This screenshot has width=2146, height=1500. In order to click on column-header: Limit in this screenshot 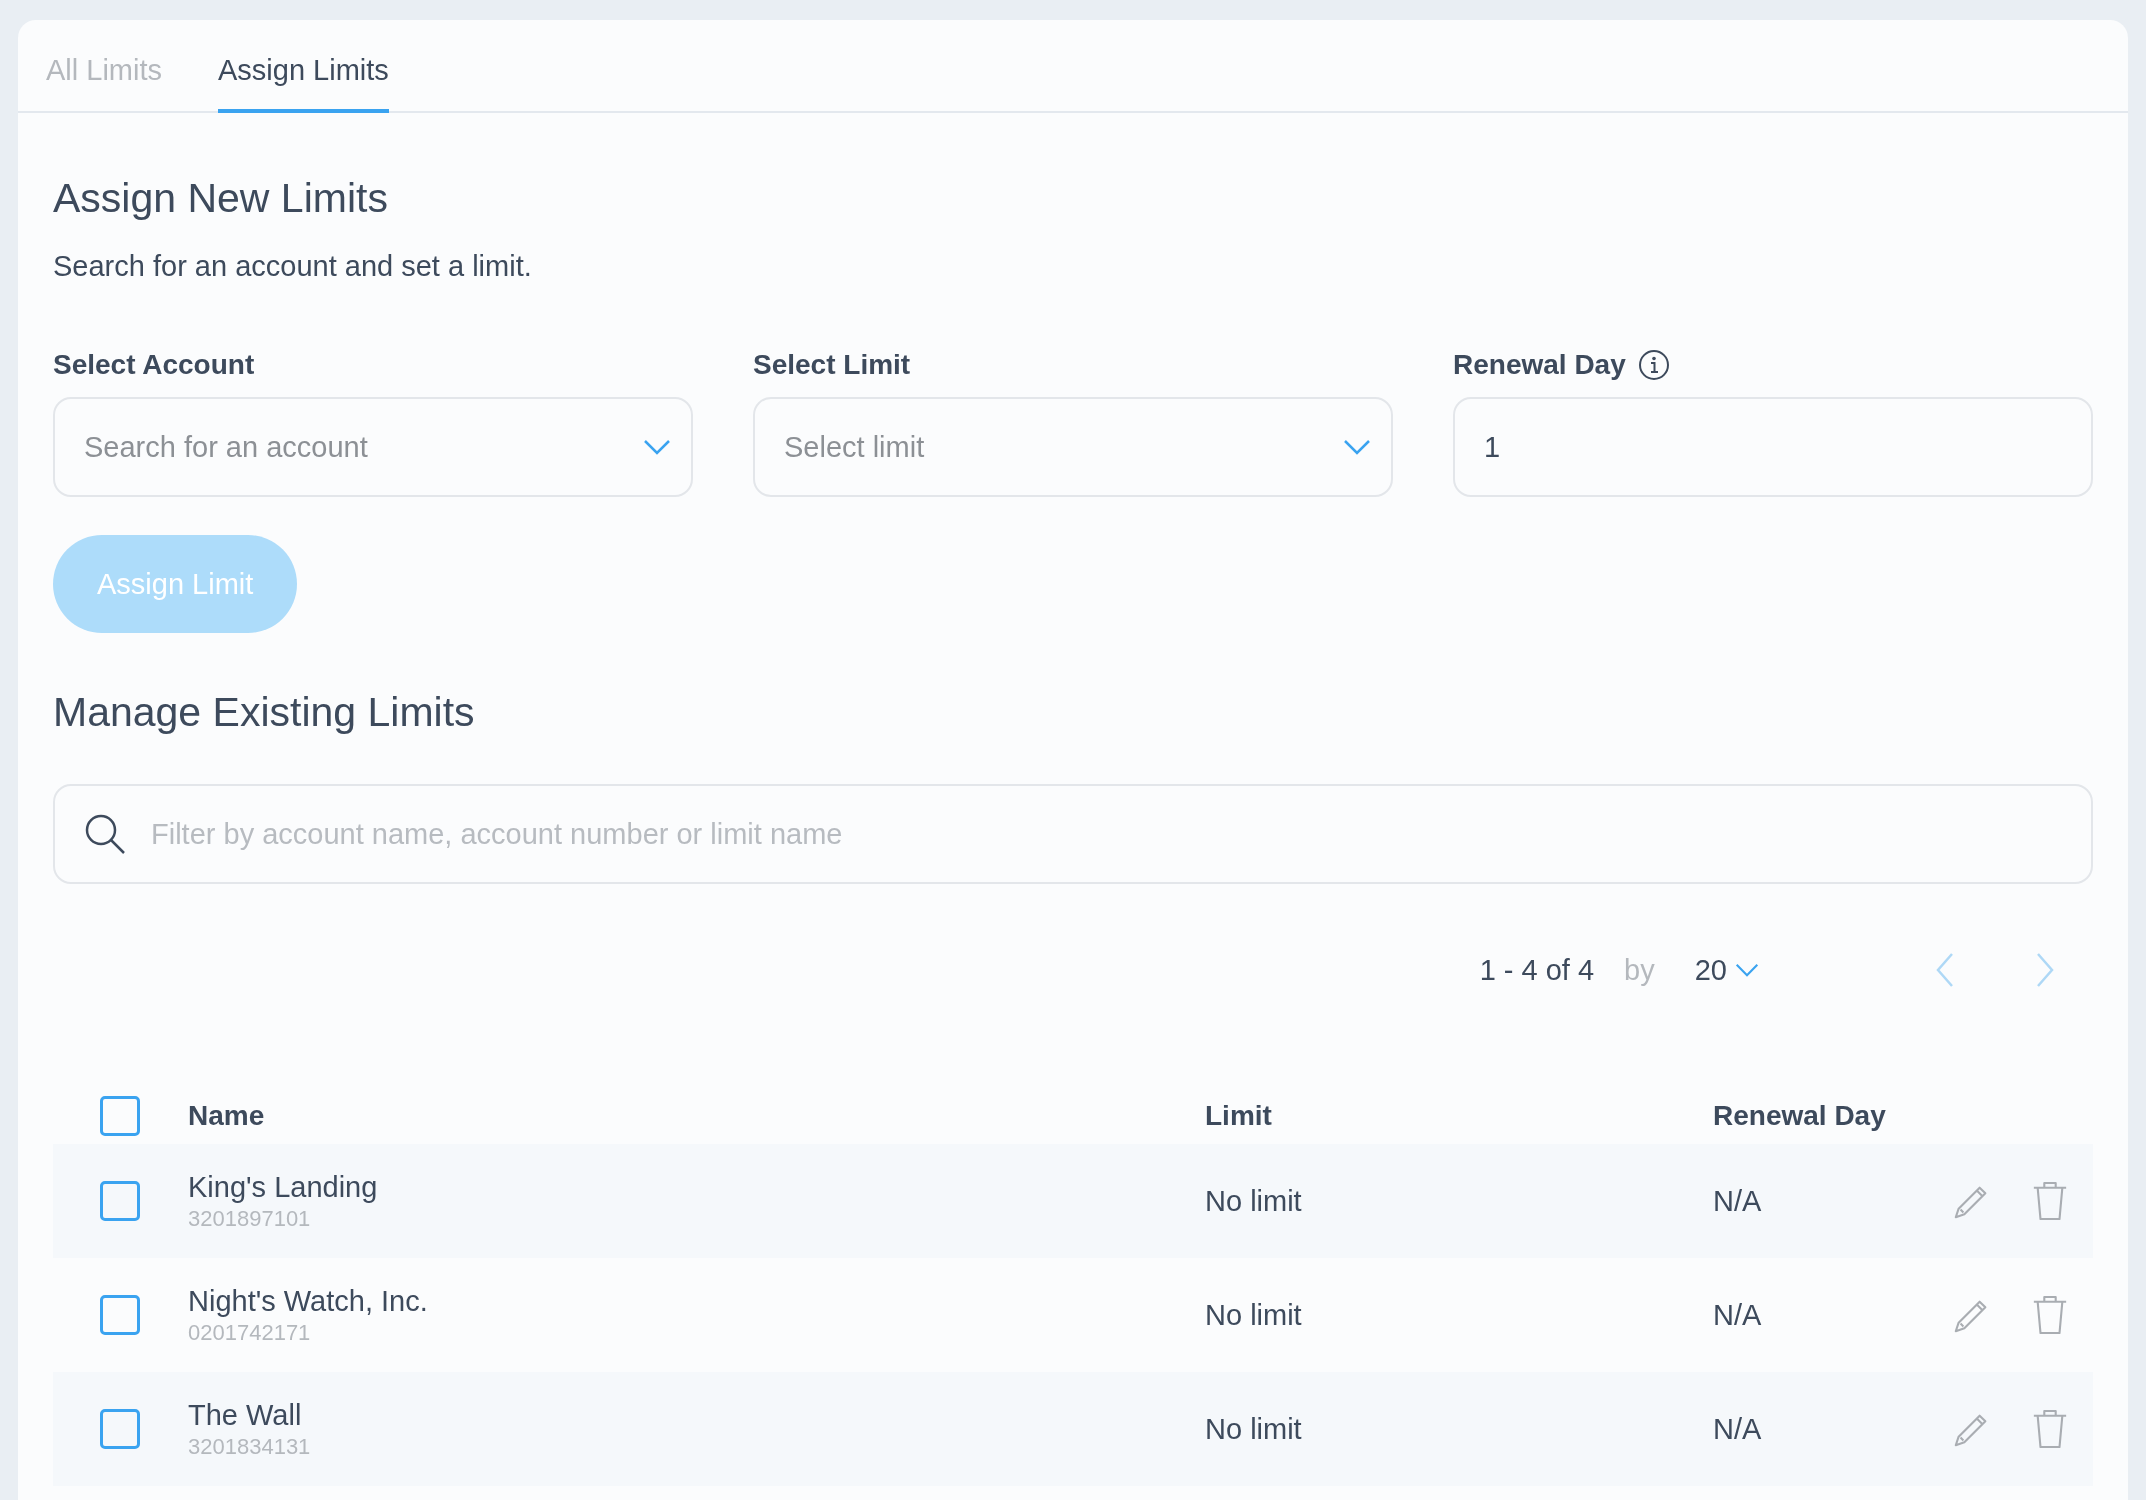, I will do `click(1239, 1116)`.